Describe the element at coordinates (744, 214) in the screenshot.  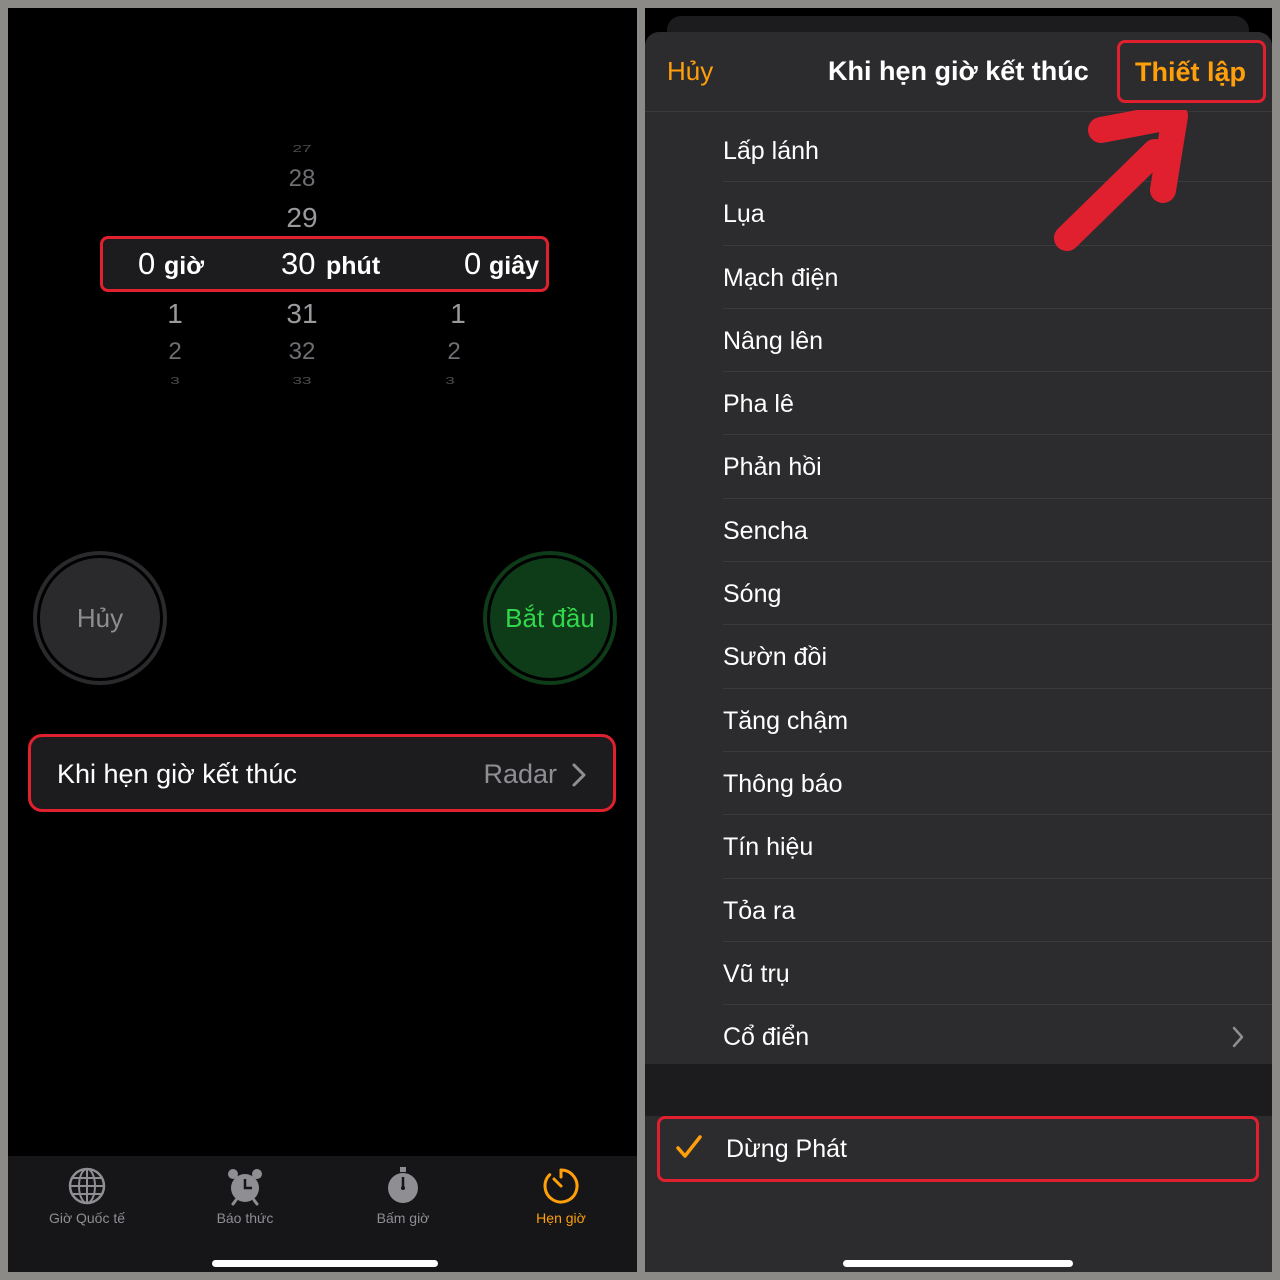
I see `sound-name: Lụa` at that location.